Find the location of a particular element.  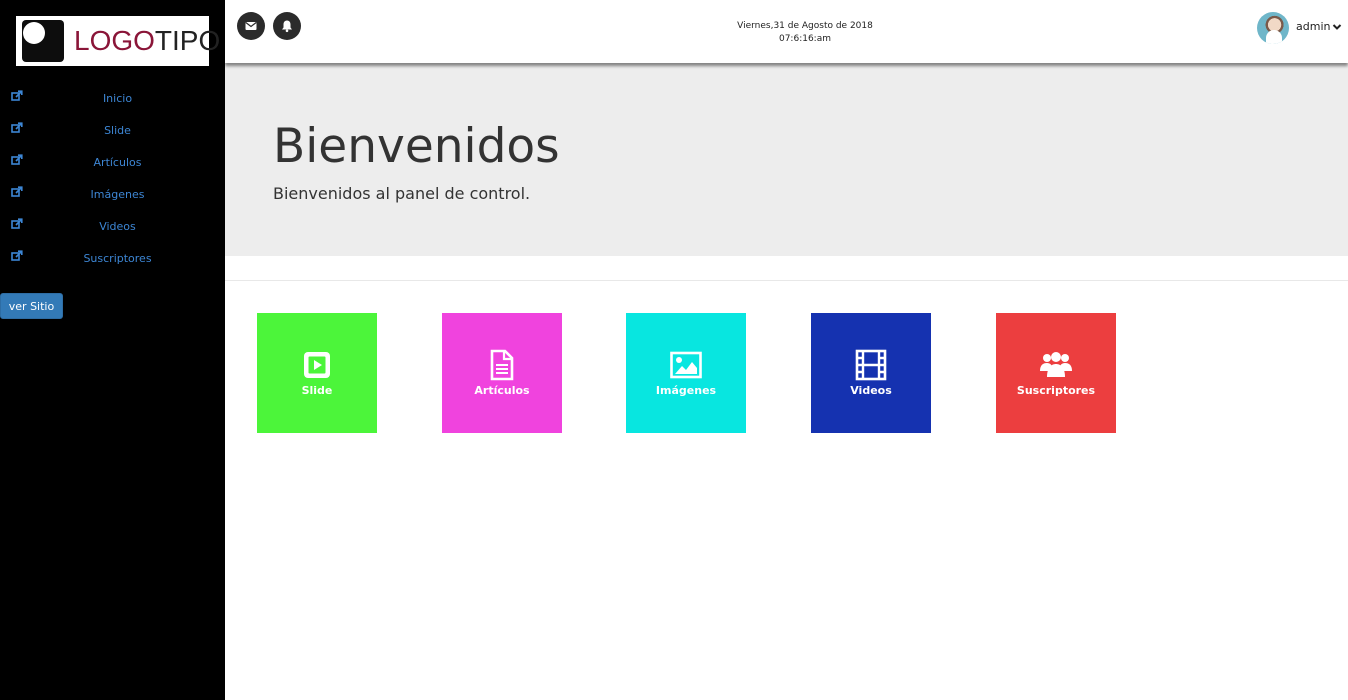

tile-slide: Slide is located at coordinates (317, 373).